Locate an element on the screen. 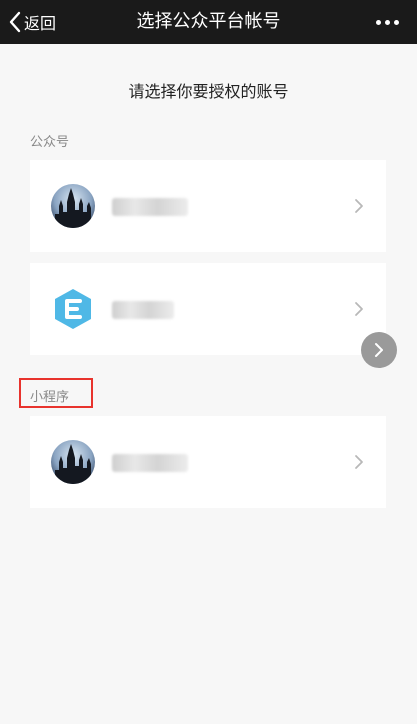 The height and width of the screenshot is (724, 417). back-label: 返回 is located at coordinates (40, 23).